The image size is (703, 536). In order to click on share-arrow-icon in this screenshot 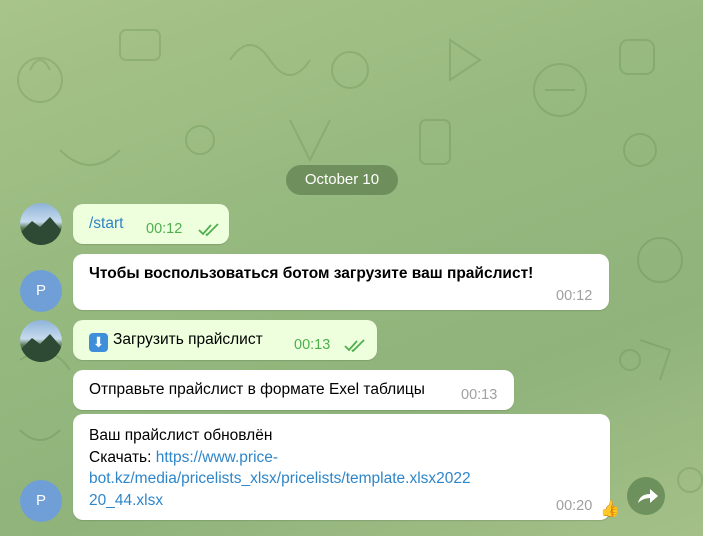, I will do `click(648, 496)`.